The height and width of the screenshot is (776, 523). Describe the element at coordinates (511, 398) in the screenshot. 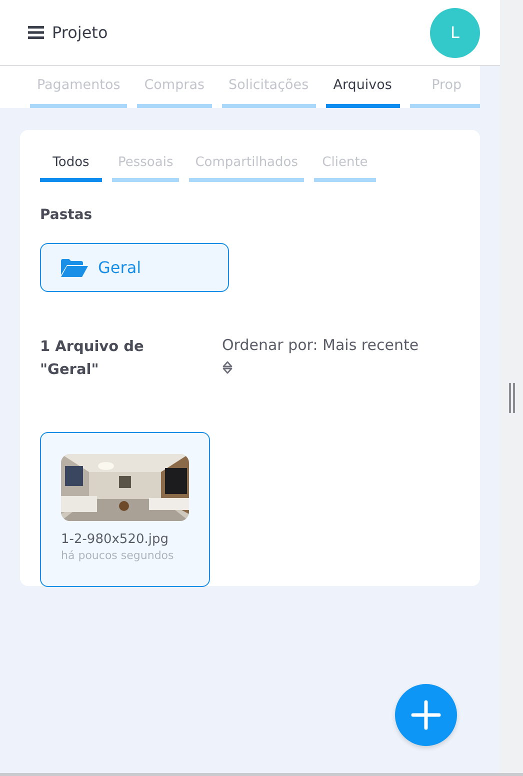

I see `resize-handle-icon` at that location.